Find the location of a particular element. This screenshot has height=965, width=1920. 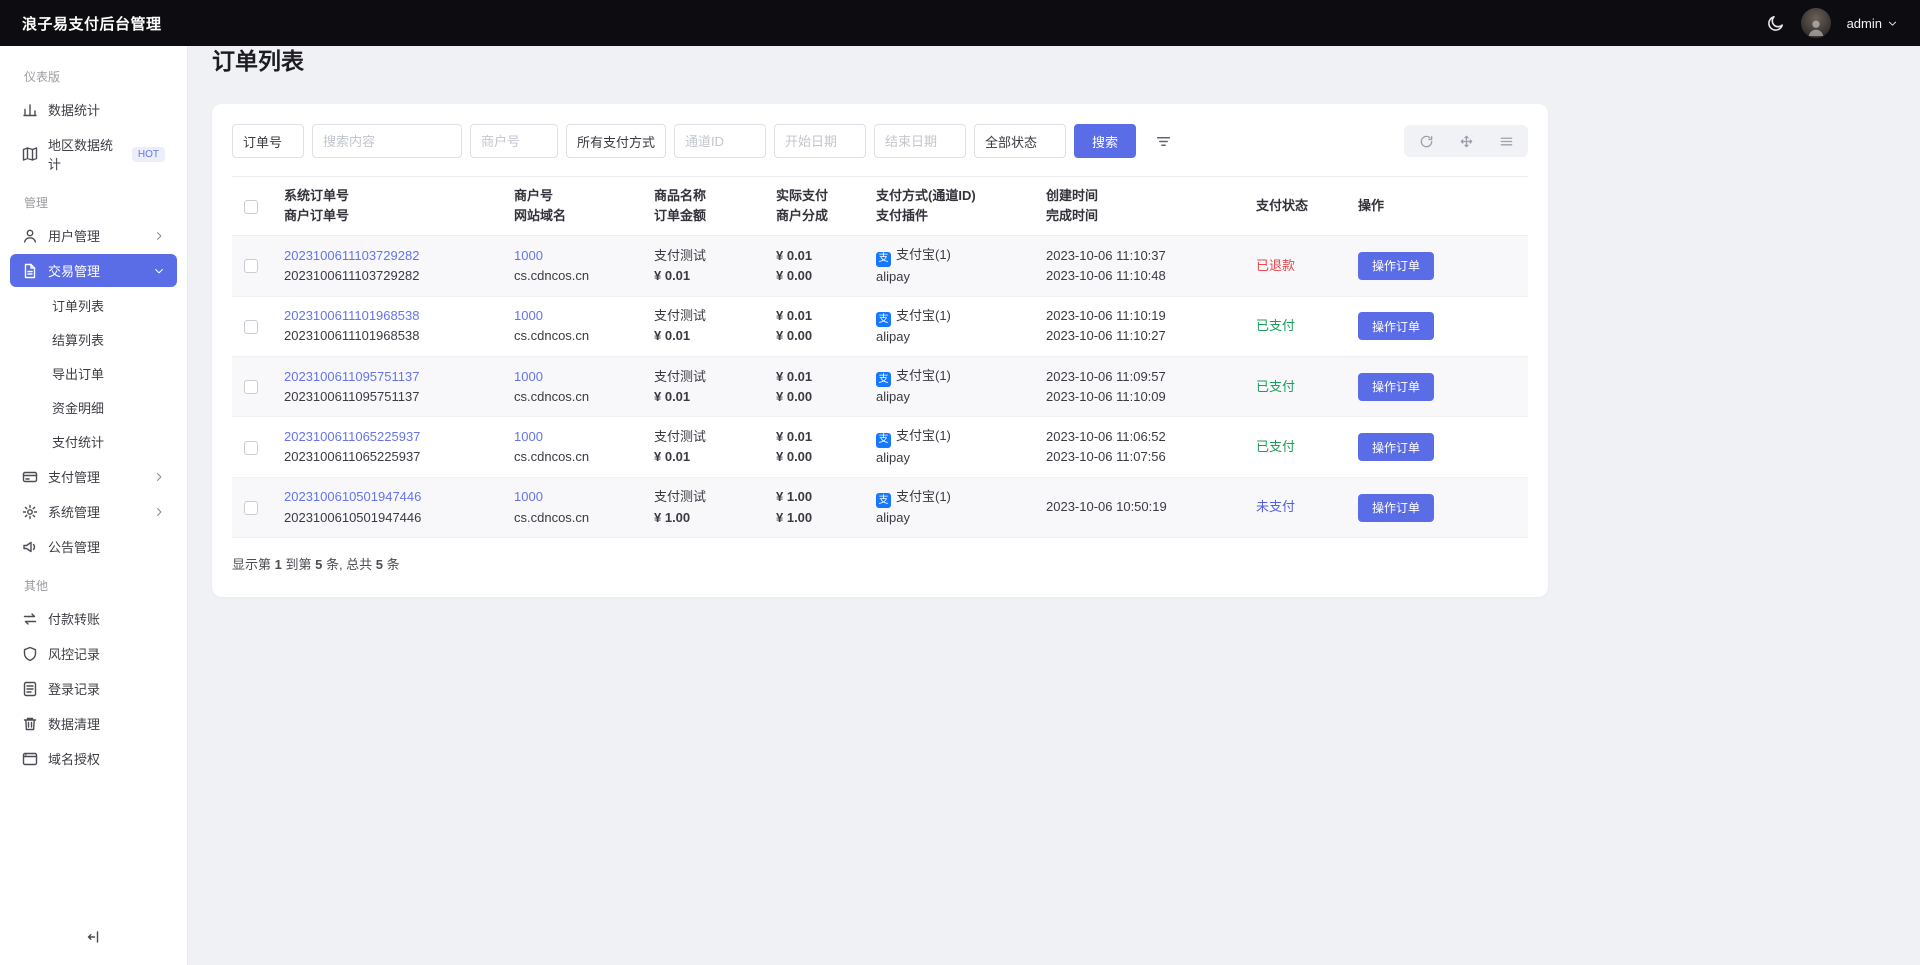

sidebar-item: 用户管理 is located at coordinates (93, 235).